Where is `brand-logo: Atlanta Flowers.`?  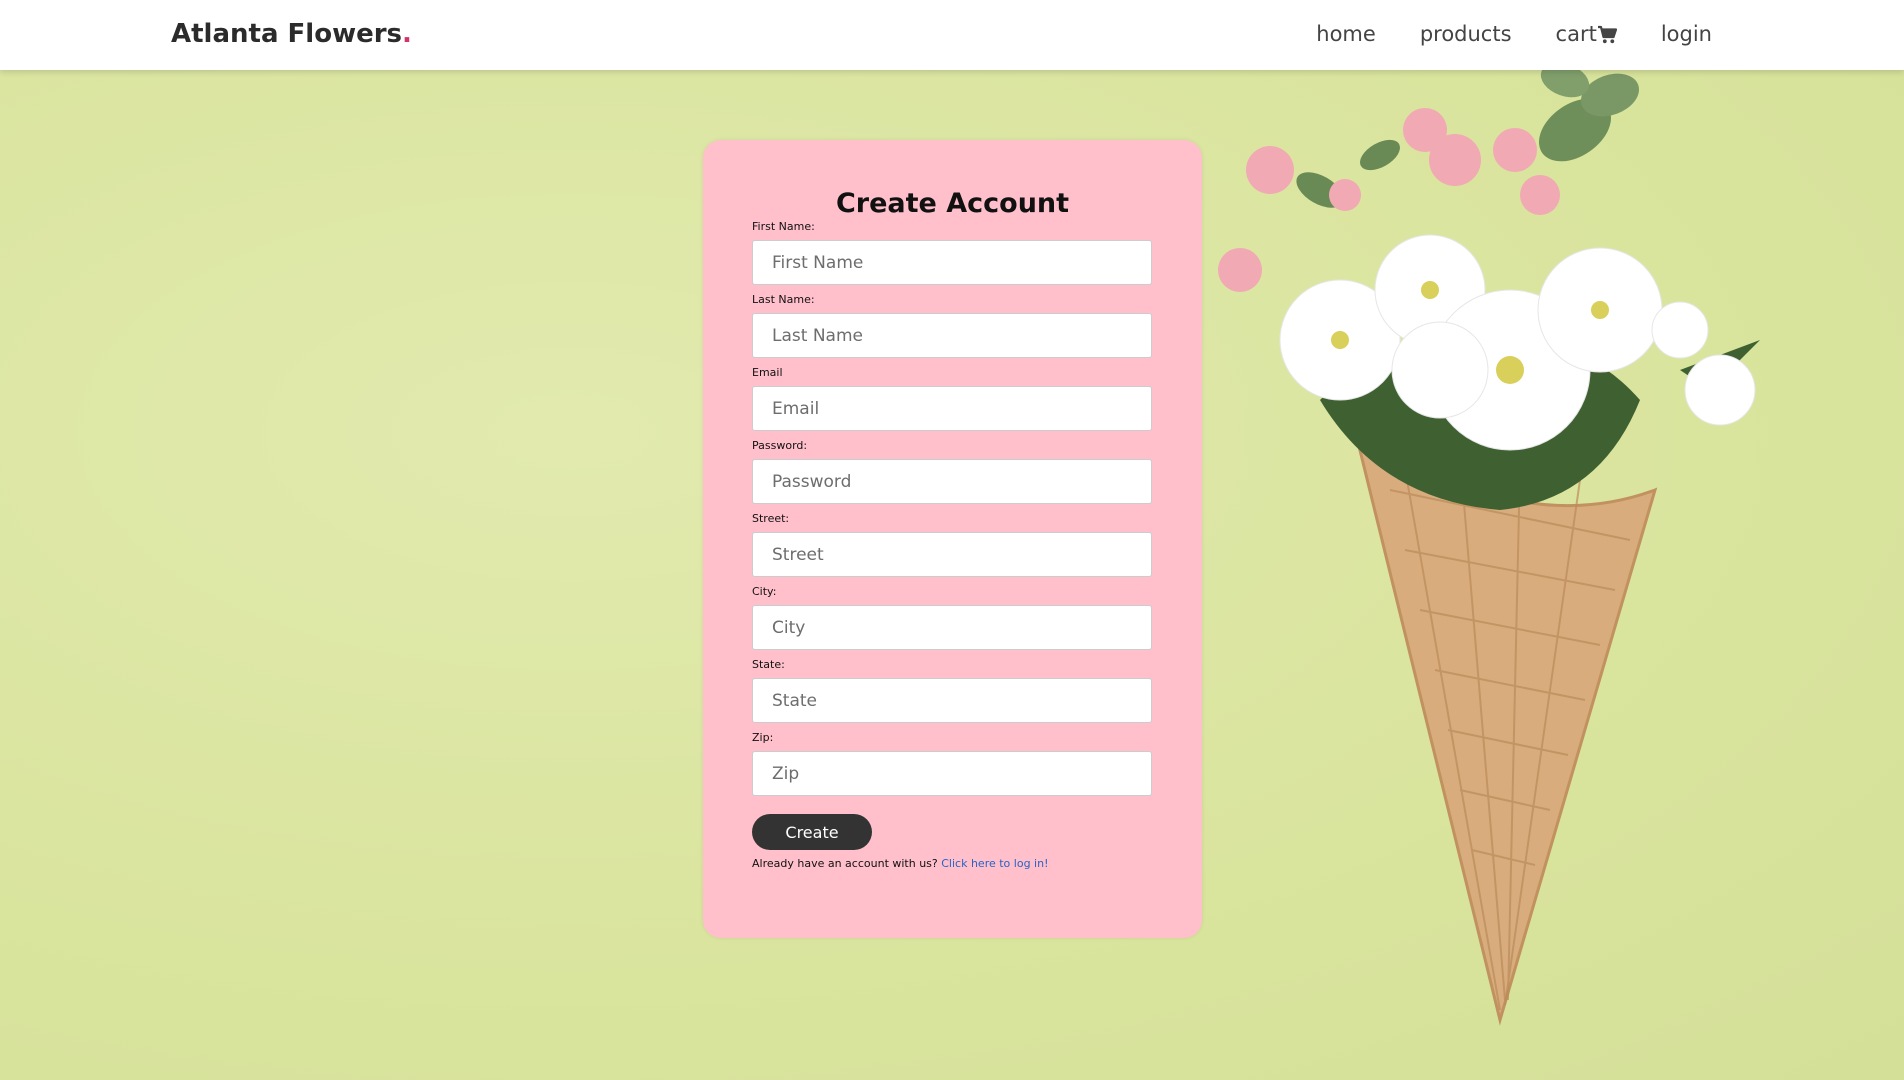
brand-logo: Atlanta Flowers. is located at coordinates (291, 34).